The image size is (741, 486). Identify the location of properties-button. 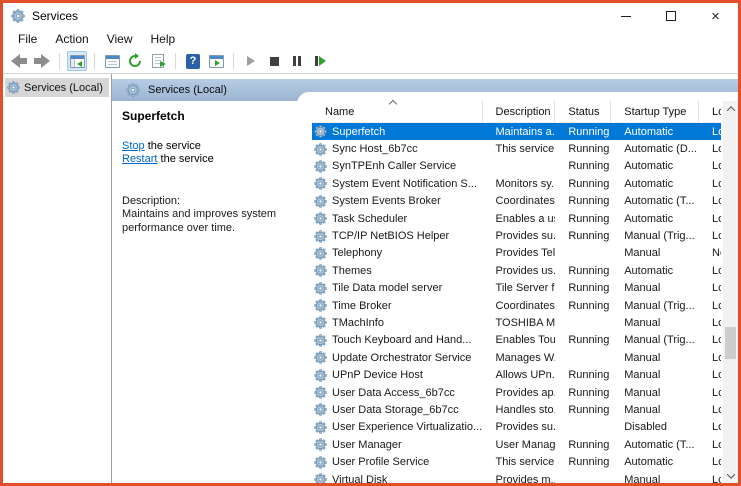
(112, 61).